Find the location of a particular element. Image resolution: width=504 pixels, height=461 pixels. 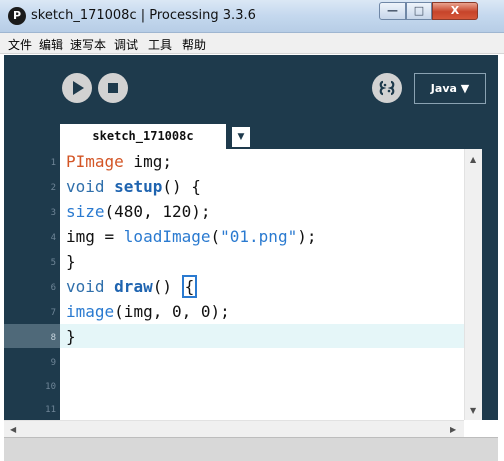

code-token: img = is located at coordinates (95, 236).